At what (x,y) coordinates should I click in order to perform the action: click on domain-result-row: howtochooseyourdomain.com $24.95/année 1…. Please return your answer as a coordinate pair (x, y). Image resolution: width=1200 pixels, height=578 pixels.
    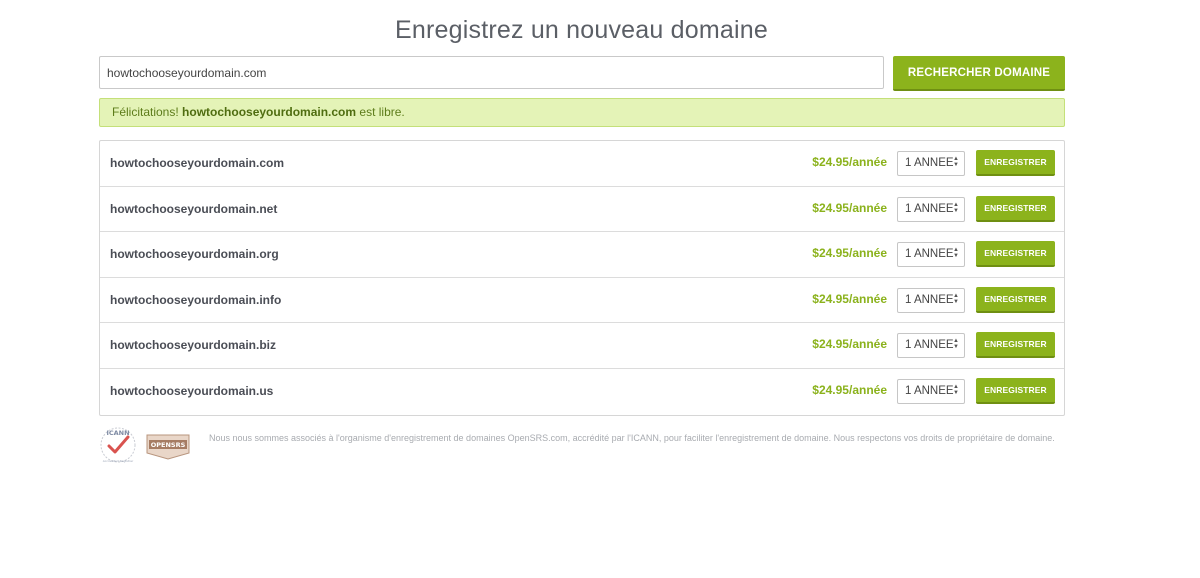
    Looking at the image, I should click on (582, 164).